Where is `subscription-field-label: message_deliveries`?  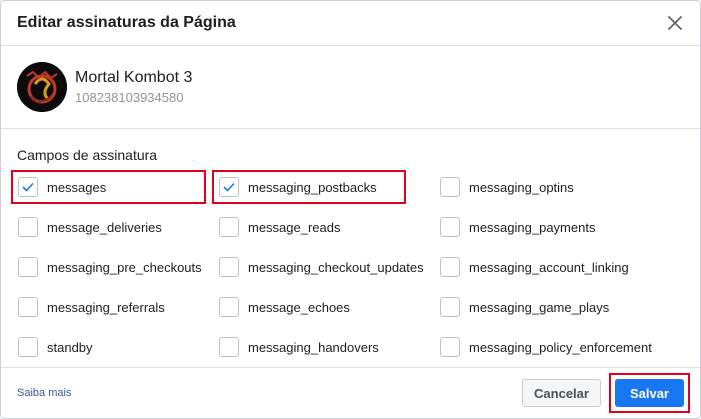
subscription-field-label: message_deliveries is located at coordinates (104, 227).